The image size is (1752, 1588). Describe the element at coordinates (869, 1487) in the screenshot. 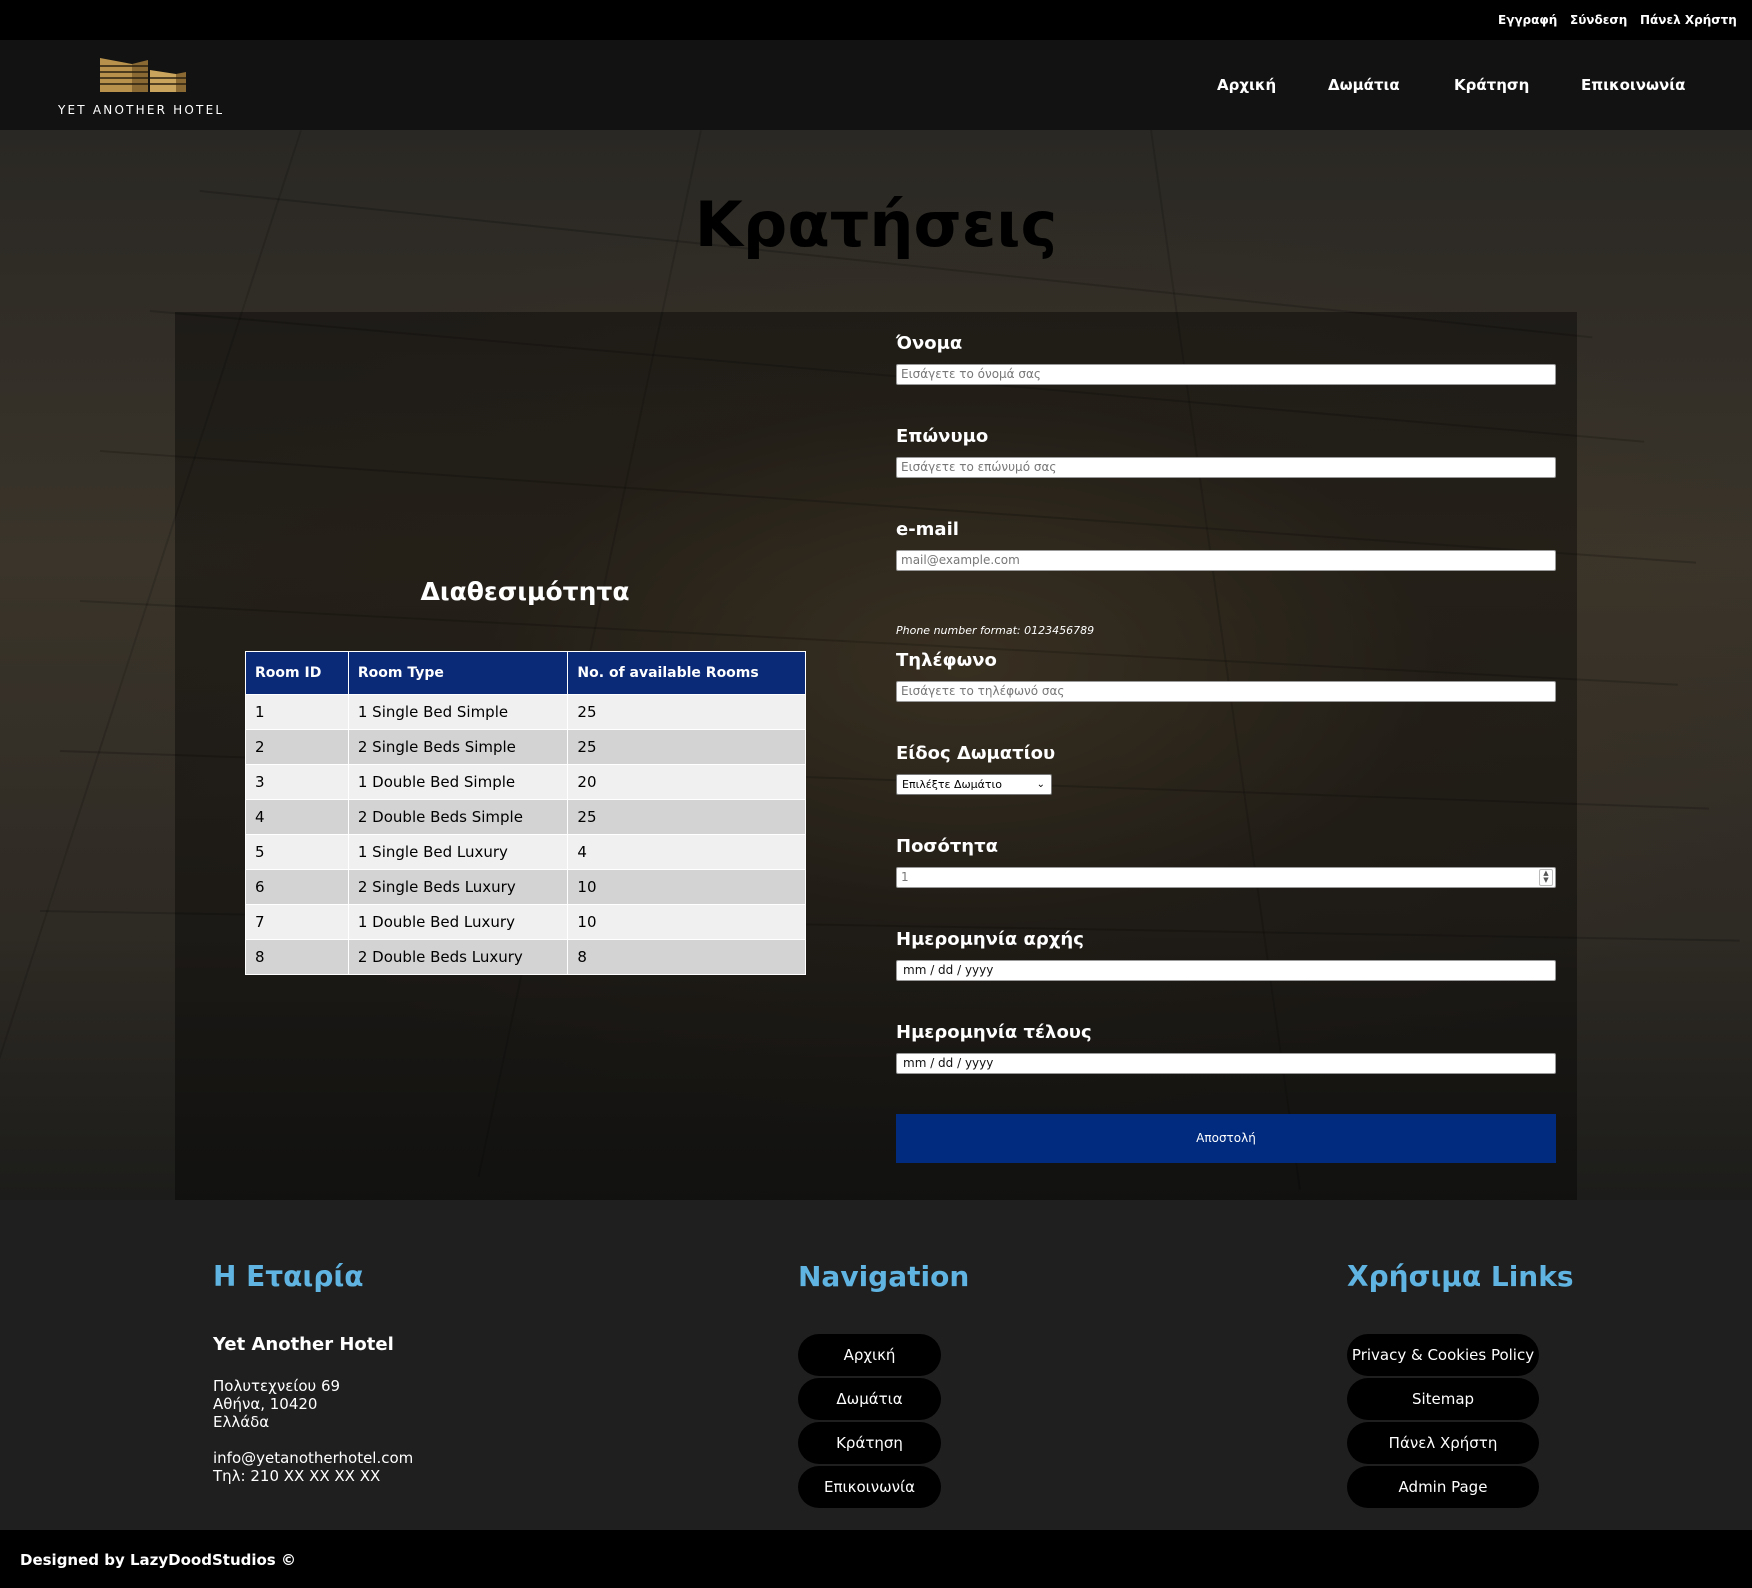

I see `footer-nav-contact: Επικοινωνία` at that location.